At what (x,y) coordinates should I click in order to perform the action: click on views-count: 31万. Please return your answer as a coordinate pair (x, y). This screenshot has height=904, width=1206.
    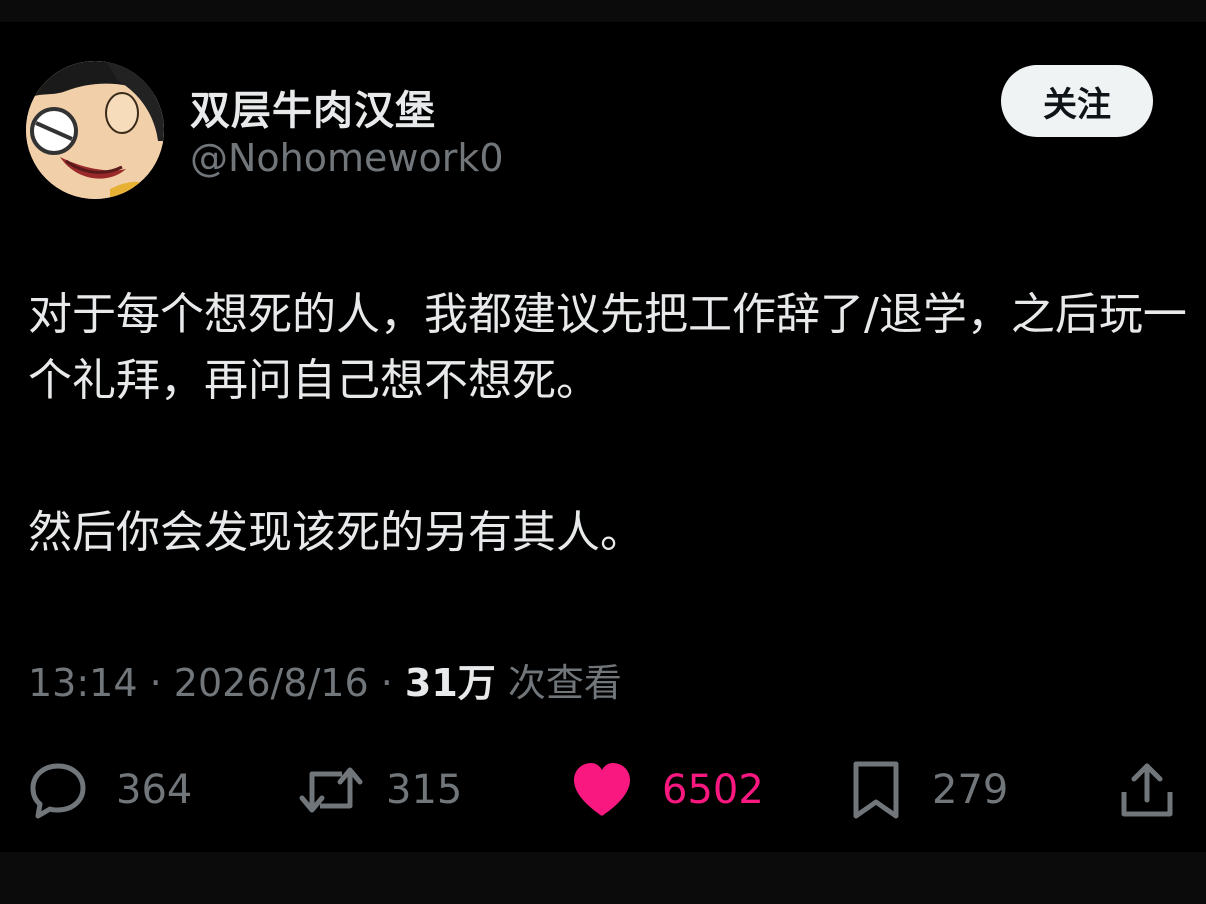
    Looking at the image, I should click on (450, 683).